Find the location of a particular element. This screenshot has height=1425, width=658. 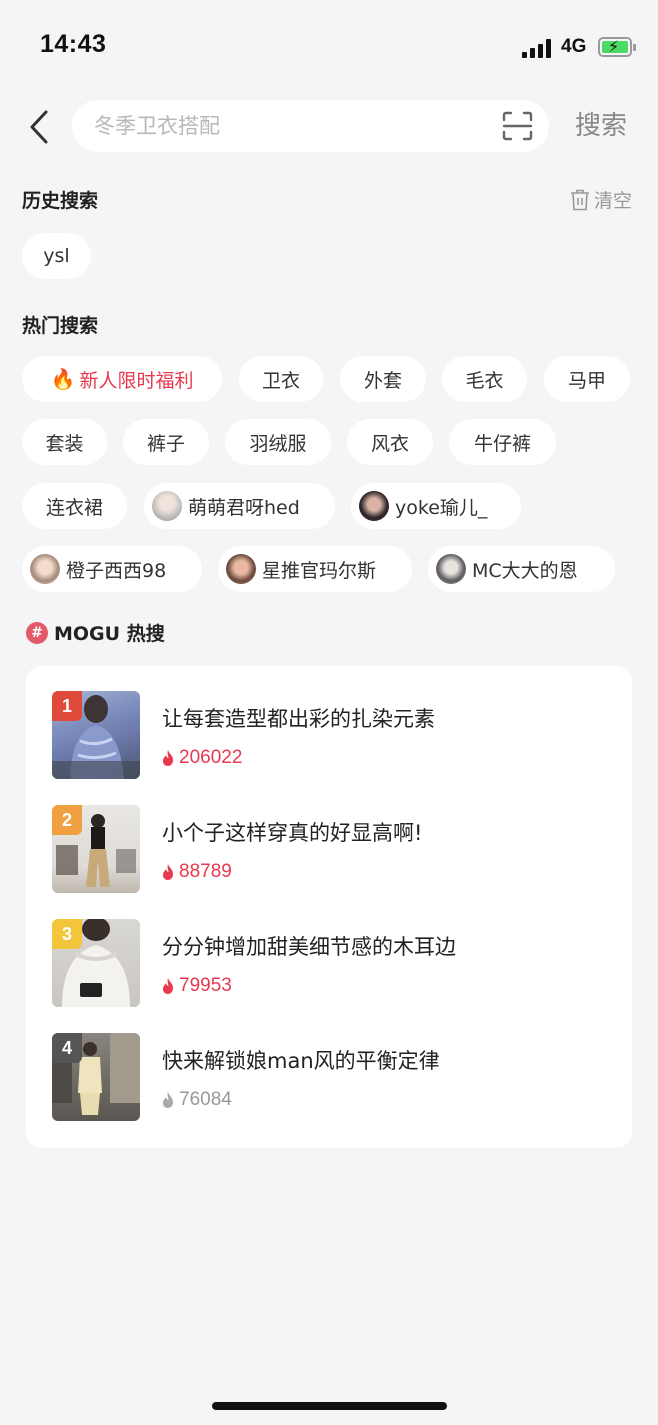

status-bar: 14:43 4G ⚡ is located at coordinates (329, 45).